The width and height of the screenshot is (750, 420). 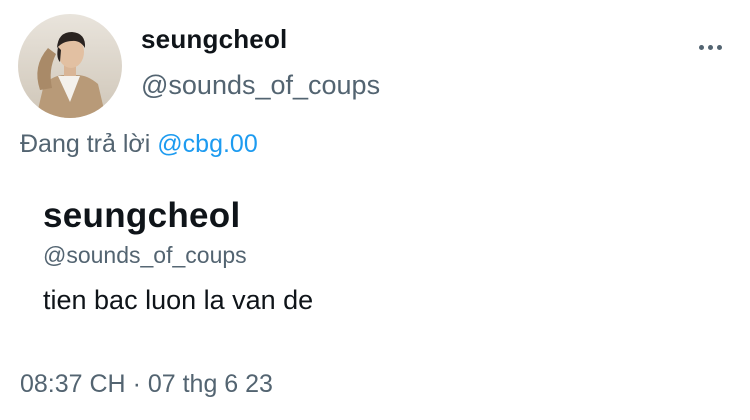 What do you see at coordinates (142, 215) in the screenshot?
I see `content-name: seungcheol` at bounding box center [142, 215].